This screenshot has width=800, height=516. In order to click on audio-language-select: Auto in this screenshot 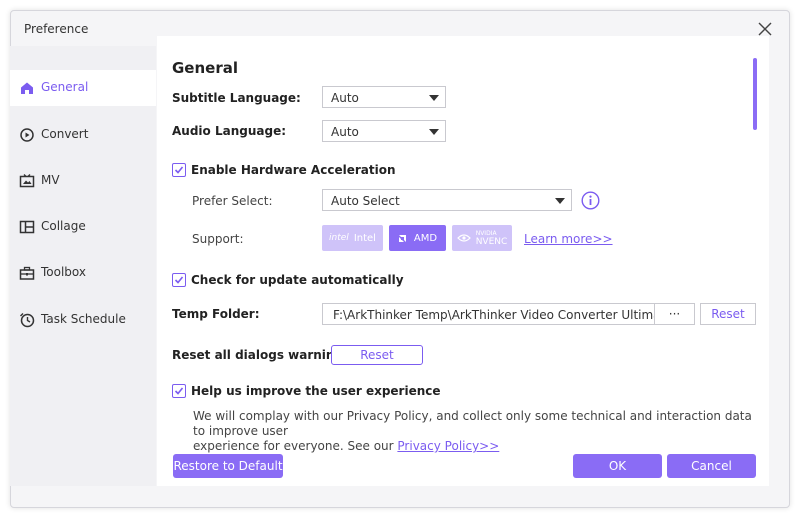, I will do `click(384, 131)`.